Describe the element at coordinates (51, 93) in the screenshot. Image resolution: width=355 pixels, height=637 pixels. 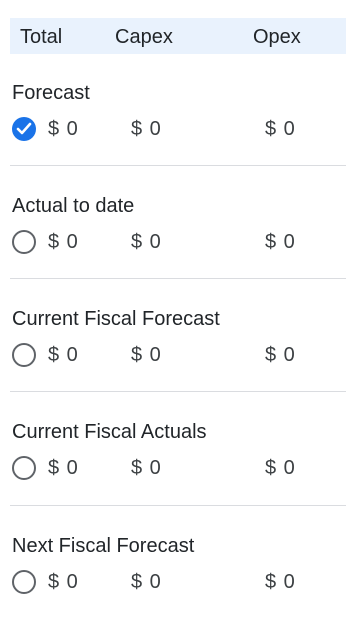
I see `option-title: Forecast` at that location.